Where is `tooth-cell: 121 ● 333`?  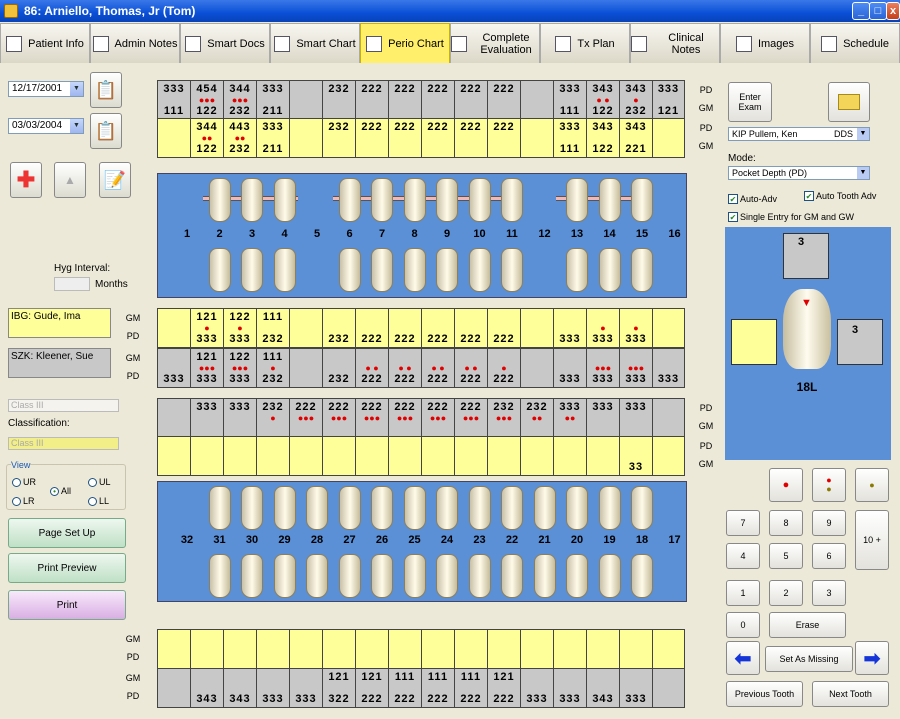
tooth-cell: 121 ● 333 is located at coordinates (206, 328).